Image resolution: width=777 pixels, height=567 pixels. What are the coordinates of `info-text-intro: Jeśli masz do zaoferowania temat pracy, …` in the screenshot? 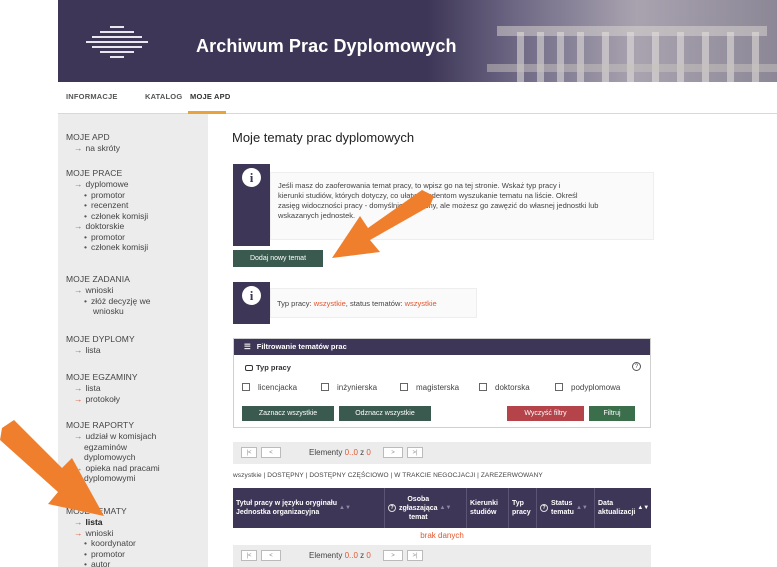 It's located at (462, 206).